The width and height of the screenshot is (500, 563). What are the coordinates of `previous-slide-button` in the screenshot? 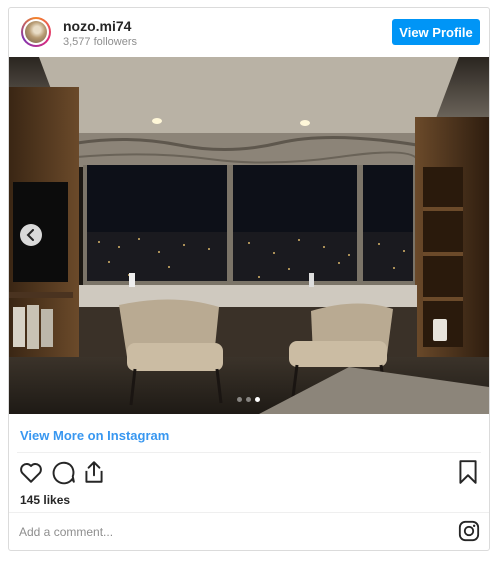 It's located at (31, 235).